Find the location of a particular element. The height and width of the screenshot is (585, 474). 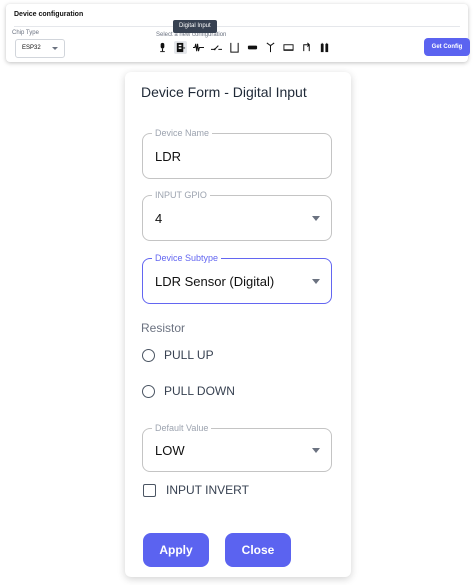

analog-signal-icon is located at coordinates (198, 47).